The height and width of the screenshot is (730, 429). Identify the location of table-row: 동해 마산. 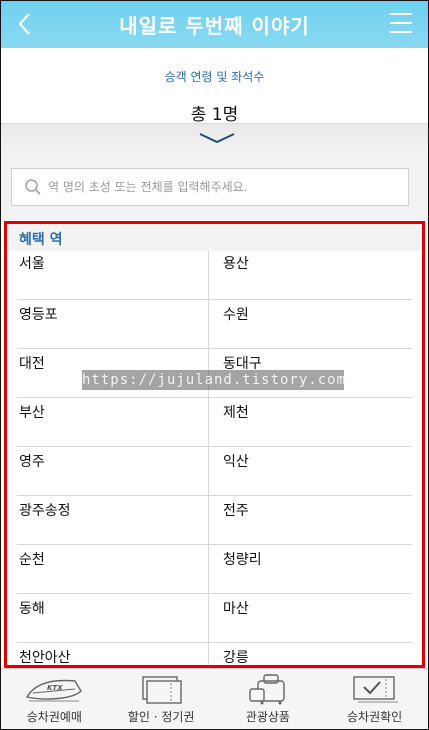
(214, 618).